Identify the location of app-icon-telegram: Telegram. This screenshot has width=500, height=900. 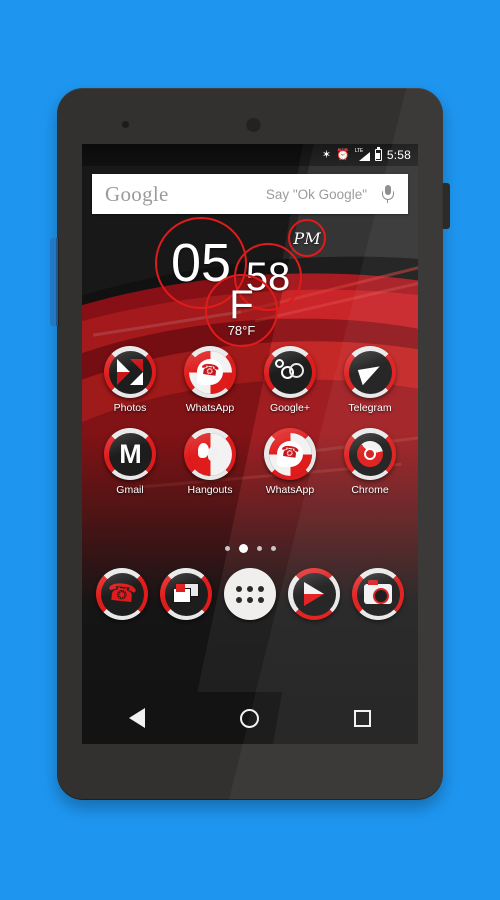
(370, 380).